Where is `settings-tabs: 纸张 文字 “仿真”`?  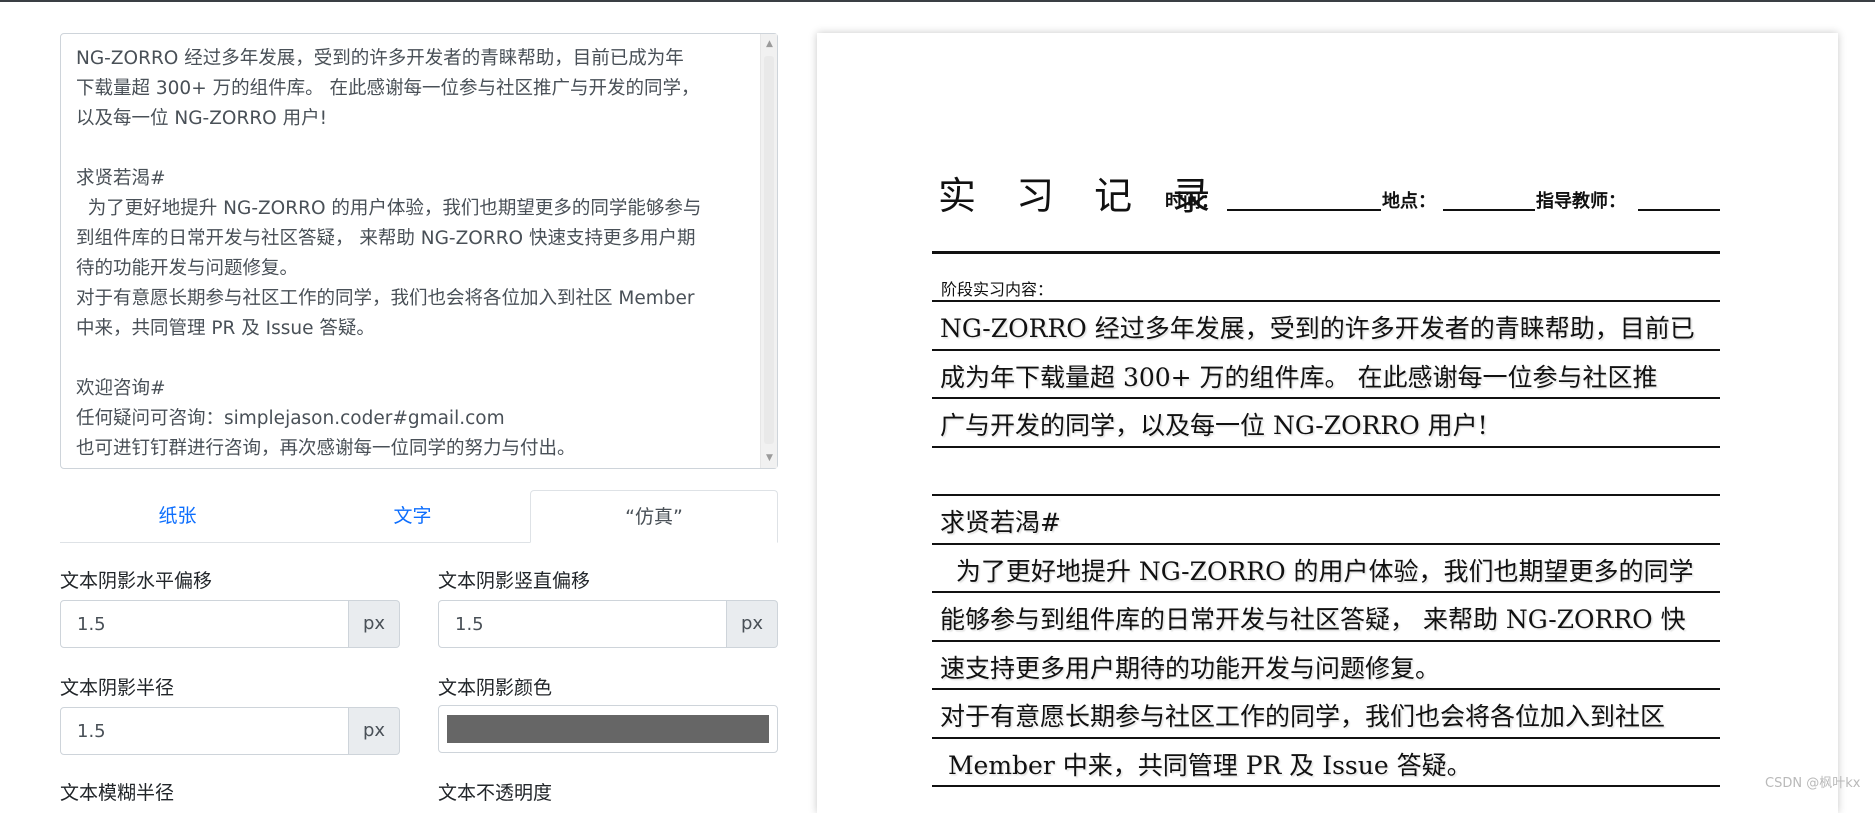 settings-tabs: 纸张 文字 “仿真” is located at coordinates (419, 516).